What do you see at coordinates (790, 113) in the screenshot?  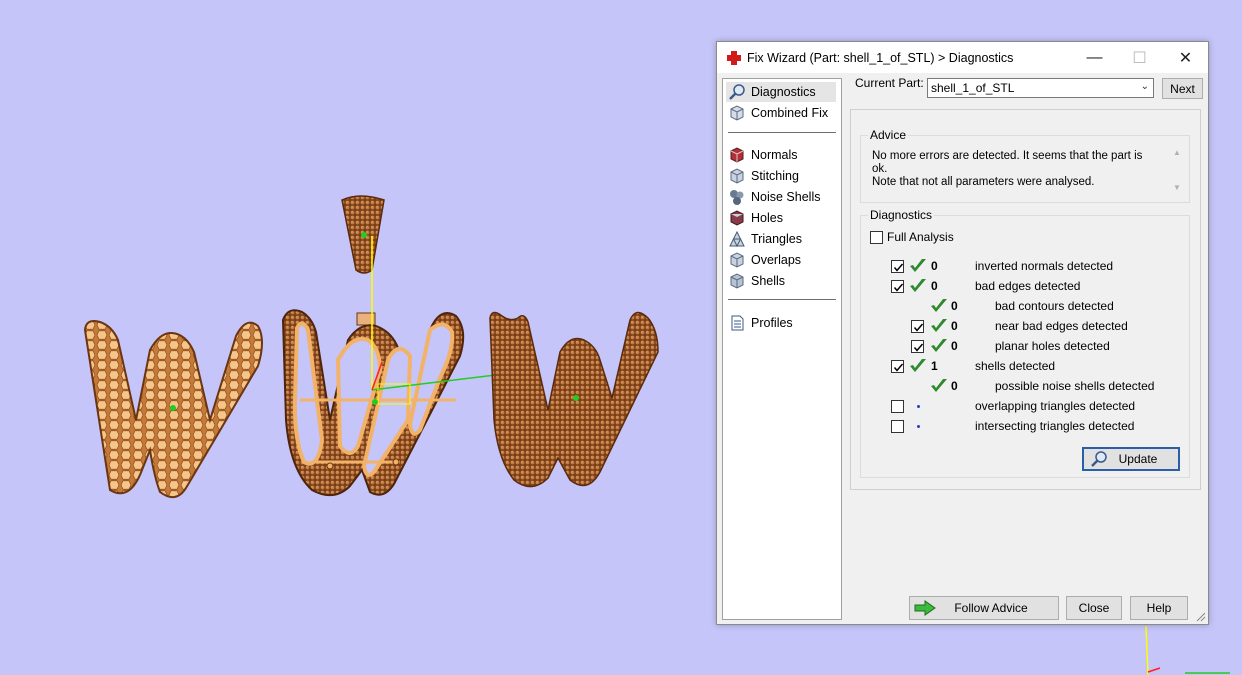 I see `nav-item-label: Combined Fix` at bounding box center [790, 113].